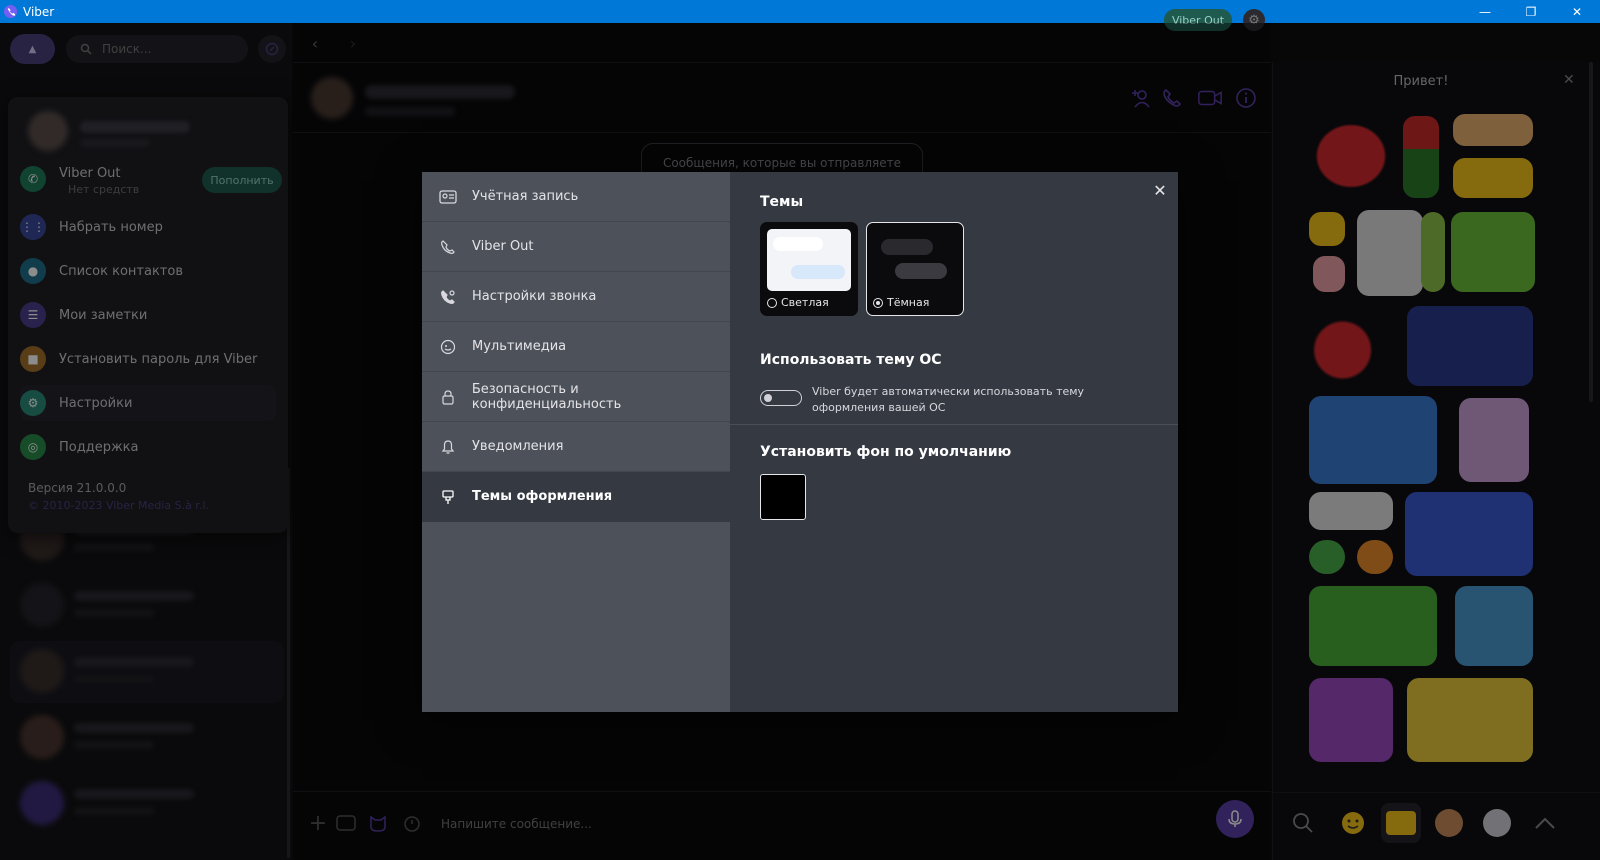 This screenshot has height=860, width=1600. What do you see at coordinates (886, 452) in the screenshot?
I see `default-background-heading: Установить фон по умолчанию` at bounding box center [886, 452].